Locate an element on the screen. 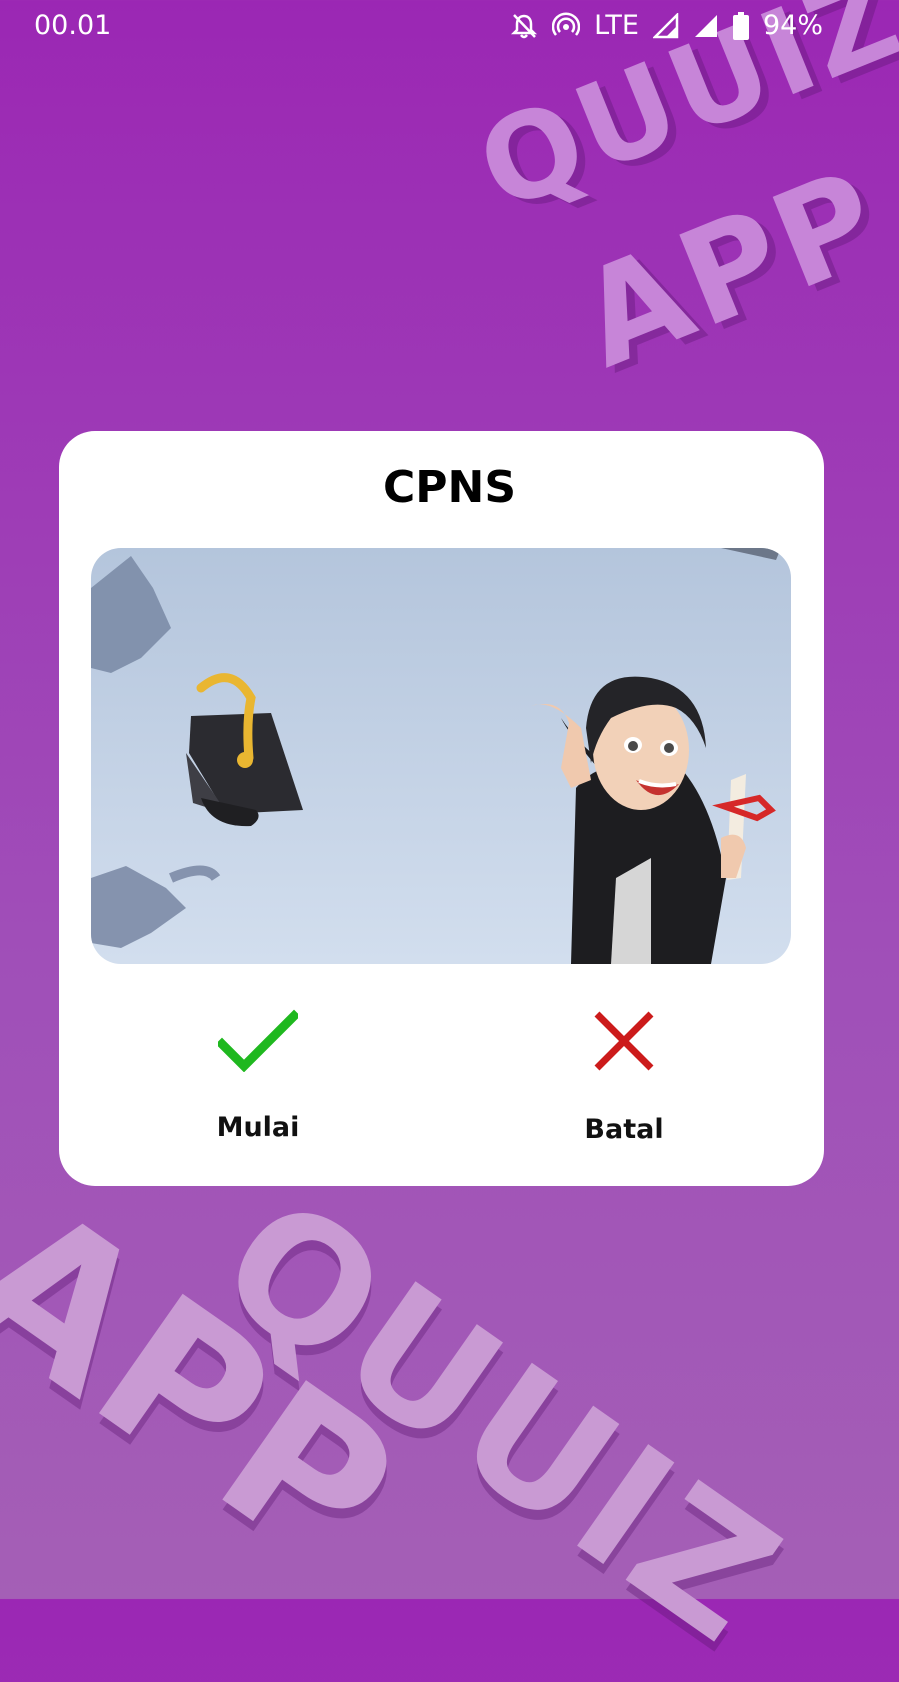  status-time: 00.01 is located at coordinates (73, 25).